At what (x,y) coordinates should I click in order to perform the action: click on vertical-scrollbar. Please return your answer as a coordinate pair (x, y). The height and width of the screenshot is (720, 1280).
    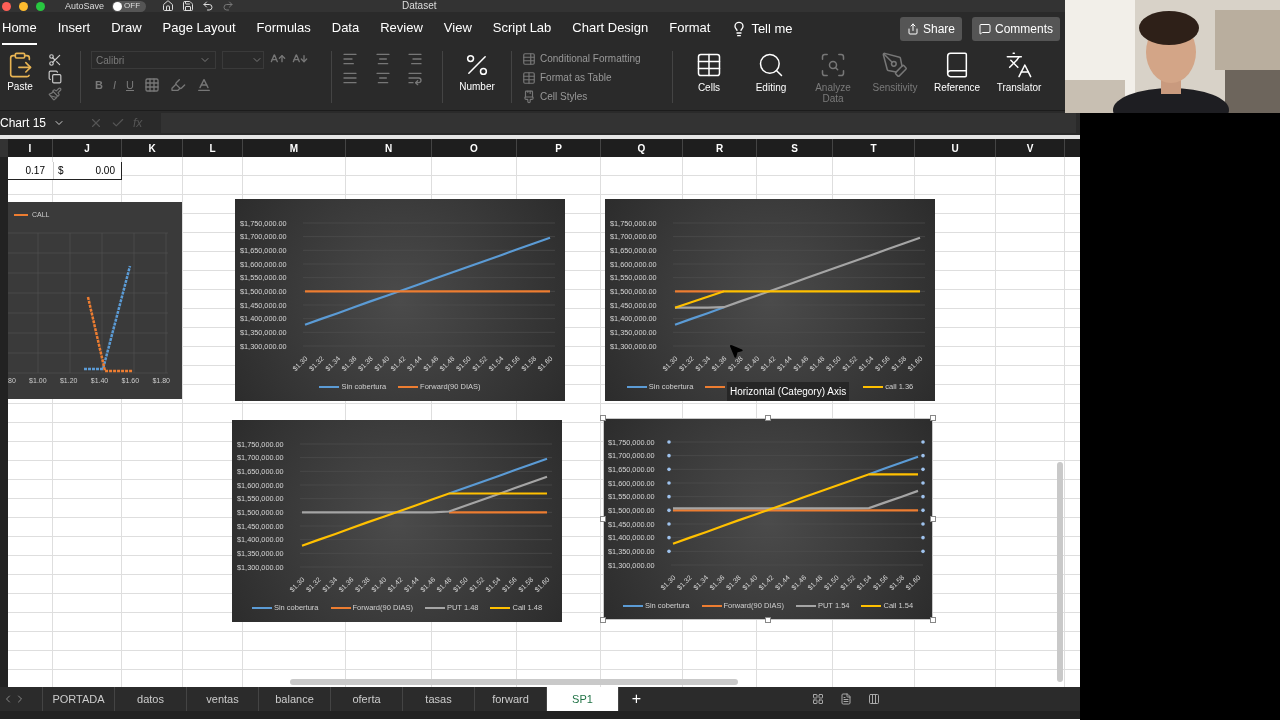
    Looking at the image, I should click on (1060, 572).